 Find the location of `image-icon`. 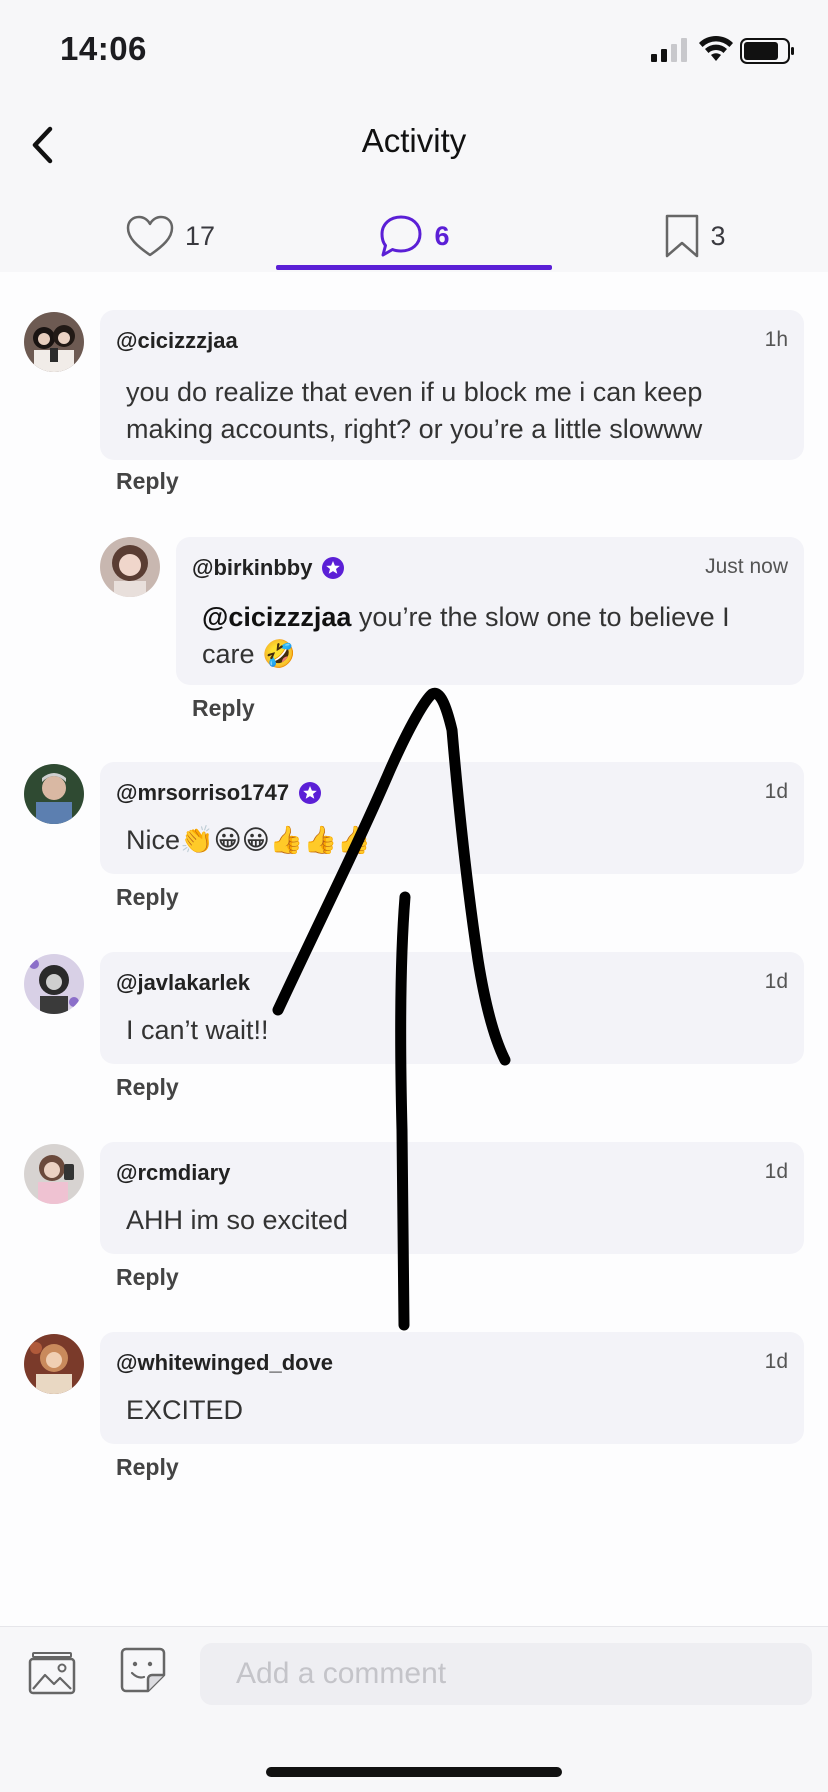

image-icon is located at coordinates (52, 1673).